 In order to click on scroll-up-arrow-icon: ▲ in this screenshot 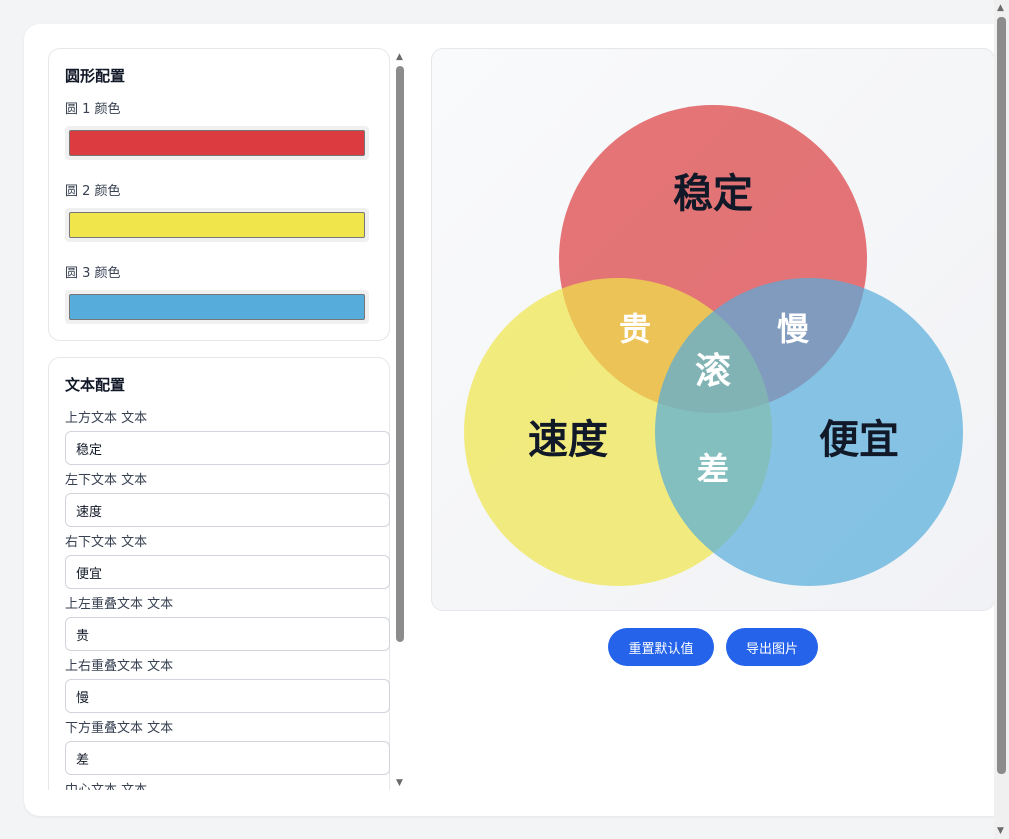, I will do `click(399, 57)`.